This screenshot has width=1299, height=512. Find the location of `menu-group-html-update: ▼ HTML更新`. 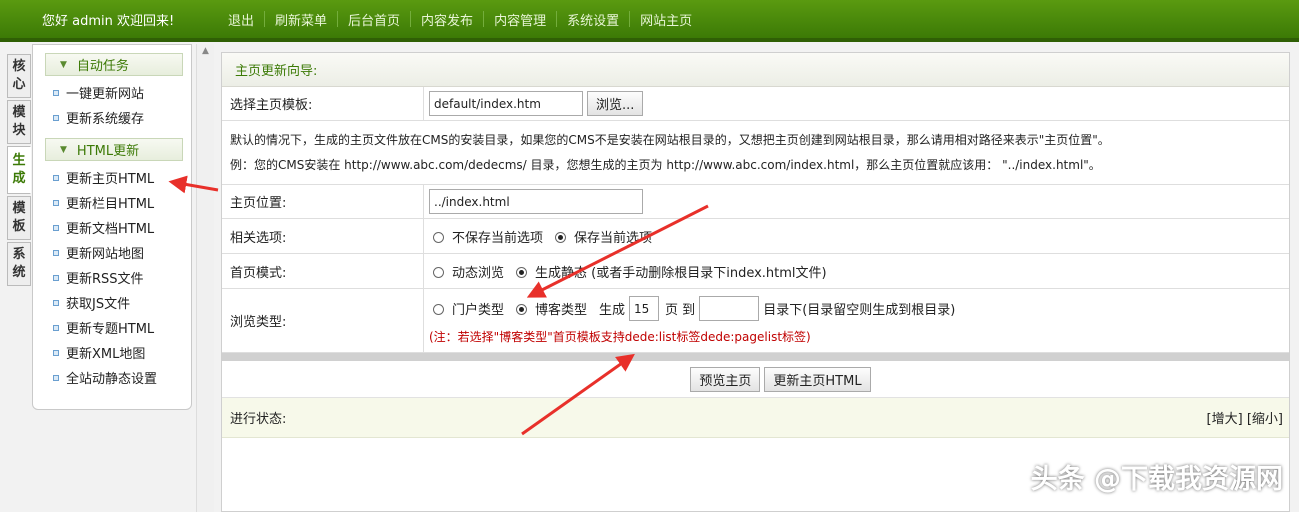

menu-group-html-update: ▼ HTML更新 is located at coordinates (114, 149).